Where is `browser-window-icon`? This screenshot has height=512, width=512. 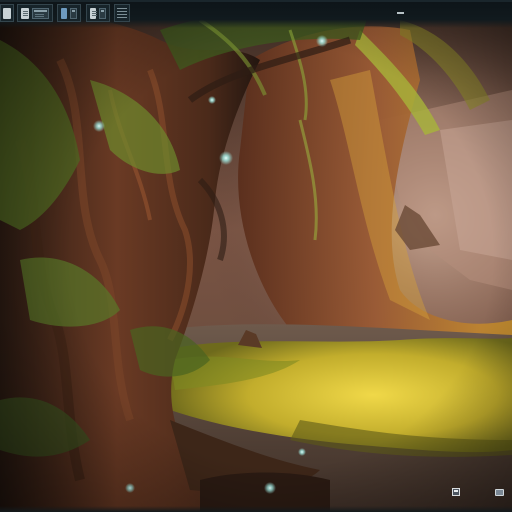 browser-window-icon is located at coordinates (64, 13).